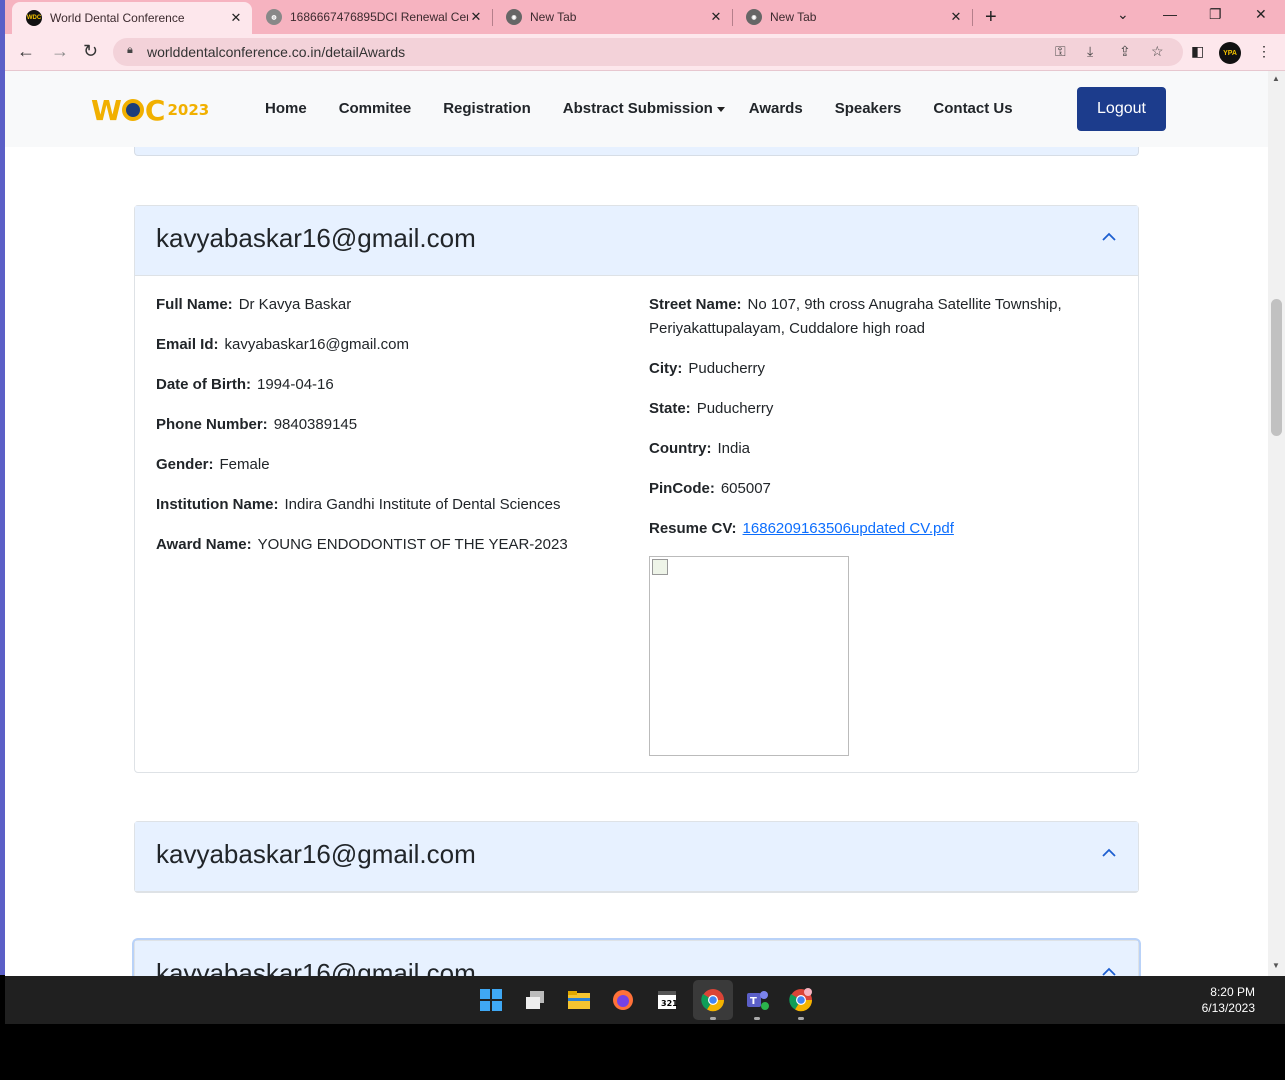 The image size is (1285, 1080). What do you see at coordinates (132, 18) in the screenshot?
I see `tab-world-dental-conference: WDC World Dental Conference ✕` at bounding box center [132, 18].